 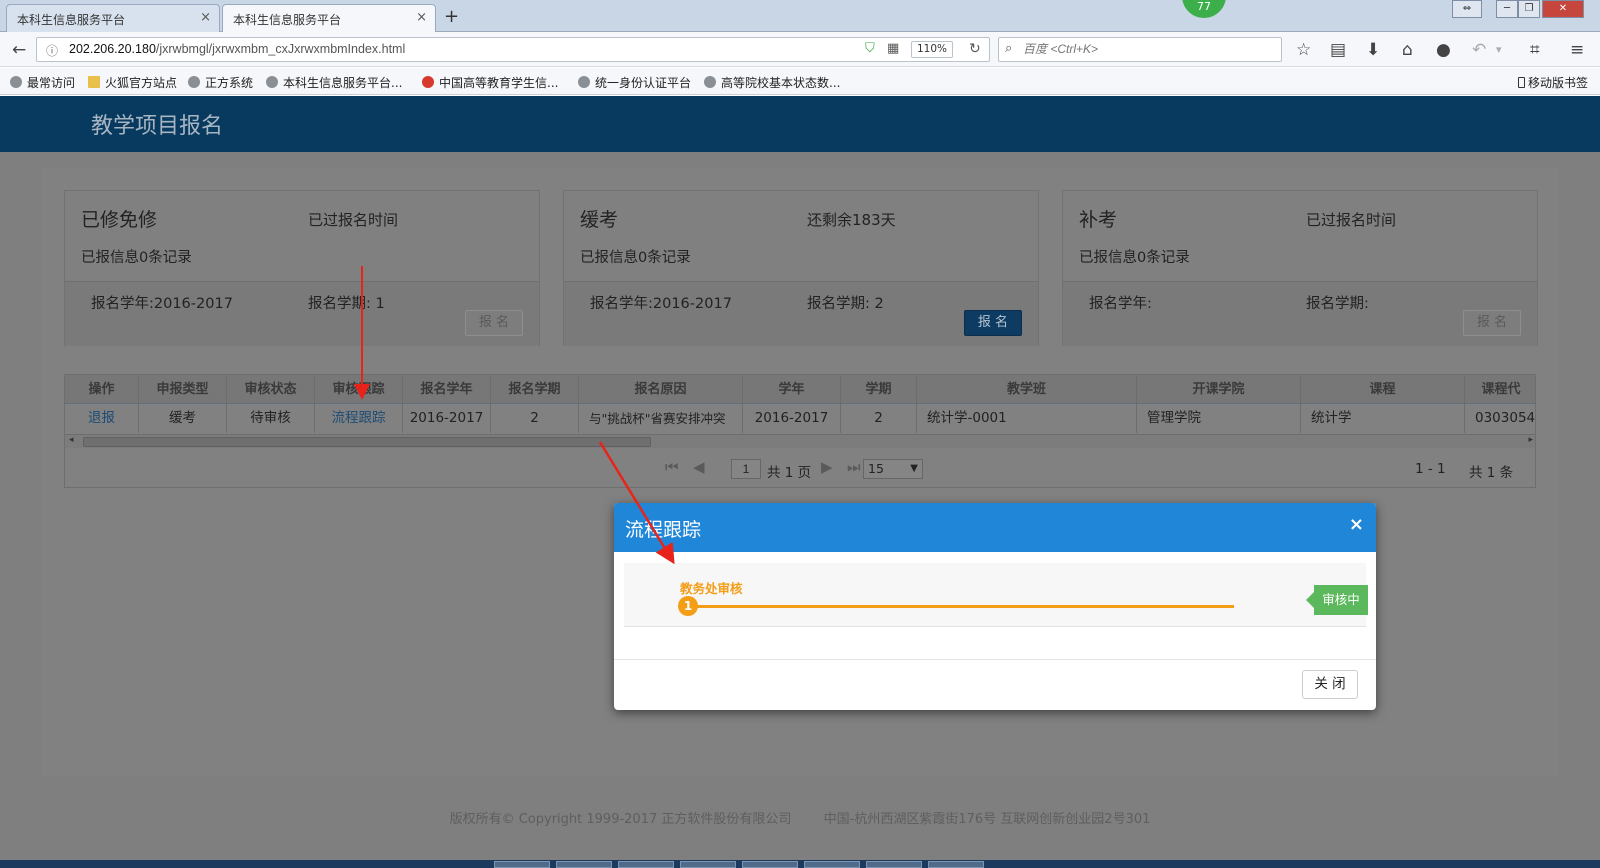 What do you see at coordinates (1507, 9) in the screenshot?
I see `minimize-window-icon: ─` at bounding box center [1507, 9].